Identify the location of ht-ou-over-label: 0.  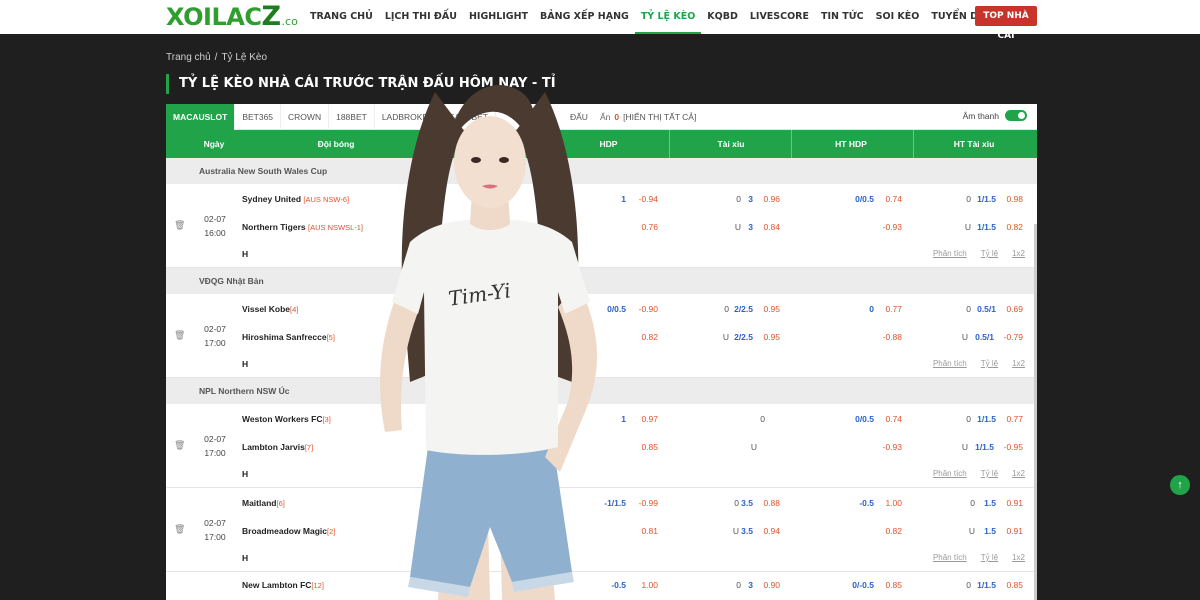
(968, 309).